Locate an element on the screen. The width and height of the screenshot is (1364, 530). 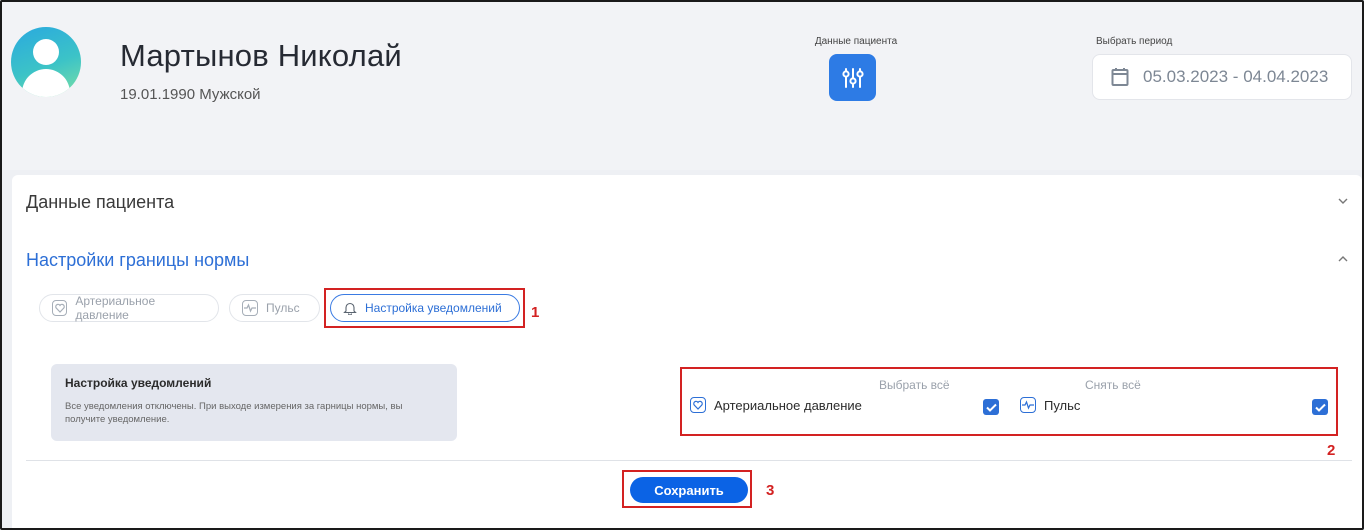
annotation-number-2: 2 is located at coordinates (1331, 450).